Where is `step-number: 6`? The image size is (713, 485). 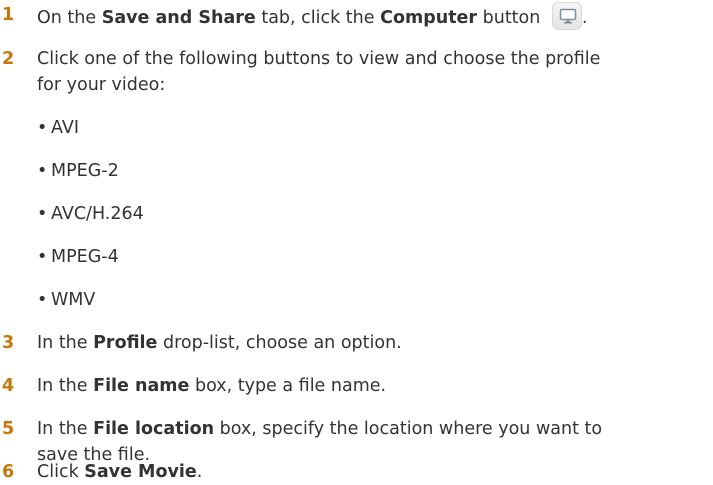
step-number: 6 is located at coordinates (8, 472).